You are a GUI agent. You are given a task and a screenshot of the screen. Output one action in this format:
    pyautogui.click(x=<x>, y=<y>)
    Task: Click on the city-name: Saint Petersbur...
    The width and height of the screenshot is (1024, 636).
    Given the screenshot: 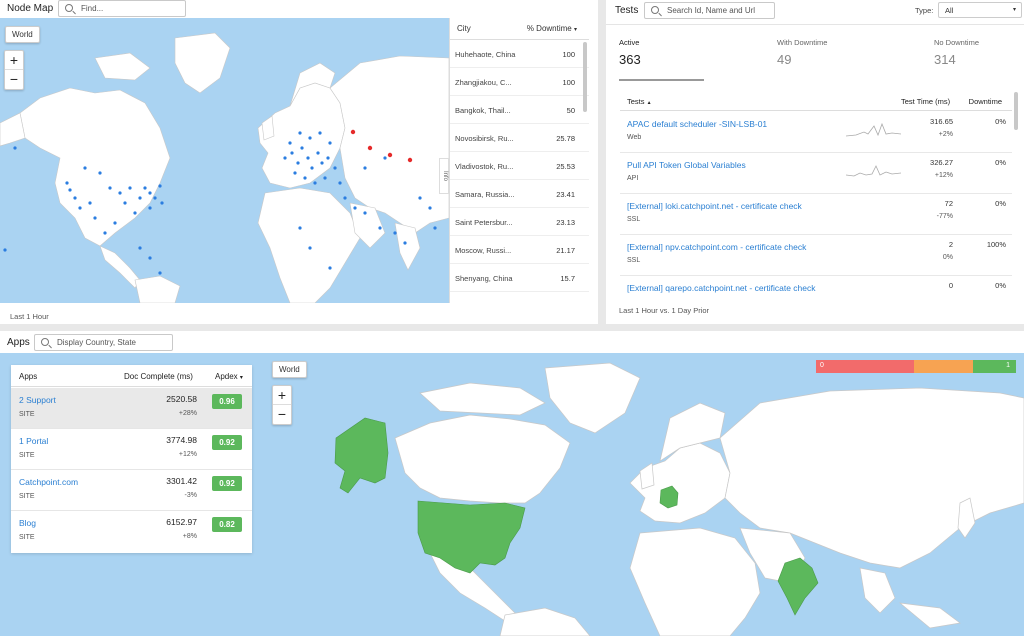 What is the action you would take?
    pyautogui.click(x=484, y=222)
    